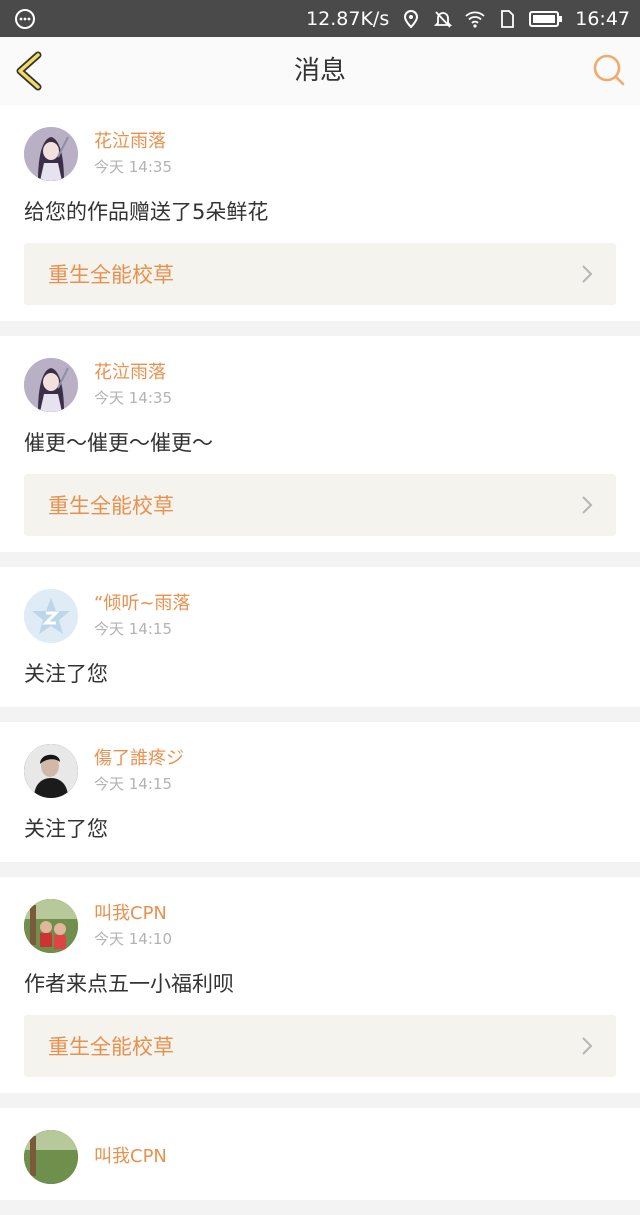 The width and height of the screenshot is (640, 1215). Describe the element at coordinates (320, 637) in the screenshot. I see `message-card: “倾听~雨落 今天 14:15 关注了您` at that location.